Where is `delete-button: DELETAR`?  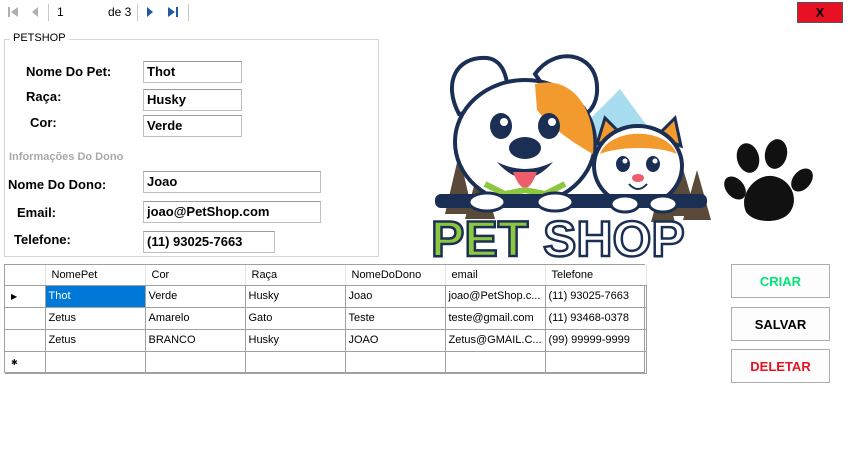
delete-button: DELETAR is located at coordinates (780, 366).